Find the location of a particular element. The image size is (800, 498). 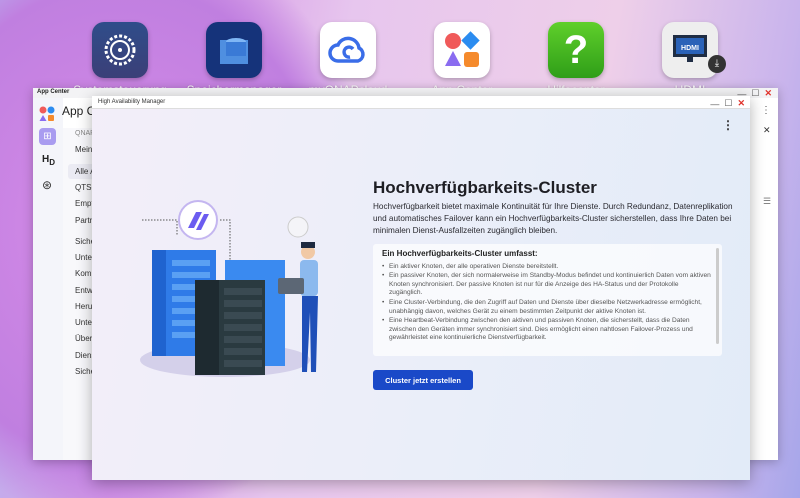

app-grid-icon is located at coordinates (462, 49).